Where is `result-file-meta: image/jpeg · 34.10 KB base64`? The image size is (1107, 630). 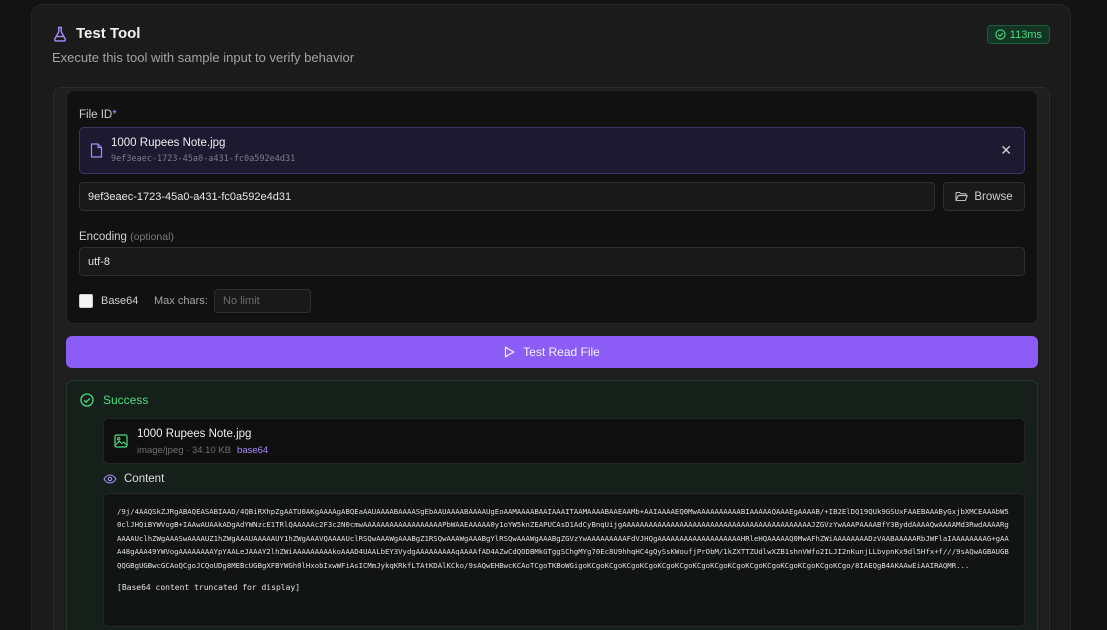 result-file-meta: image/jpeg · 34.10 KB base64 is located at coordinates (203, 450).